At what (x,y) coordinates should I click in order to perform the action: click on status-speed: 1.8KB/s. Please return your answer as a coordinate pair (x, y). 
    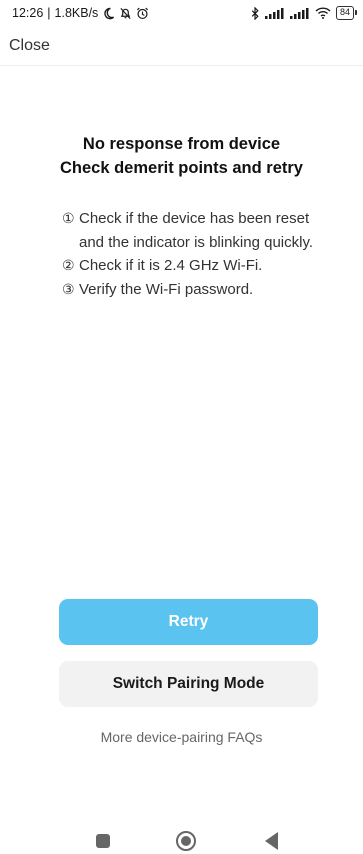
    Looking at the image, I should click on (76, 13).